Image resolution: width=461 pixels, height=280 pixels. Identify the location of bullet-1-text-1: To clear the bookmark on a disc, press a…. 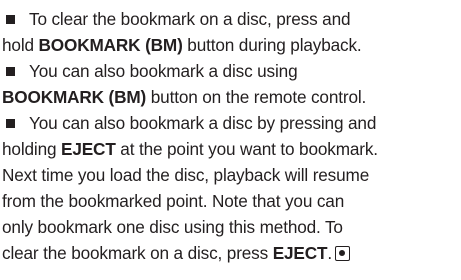
(190, 19).